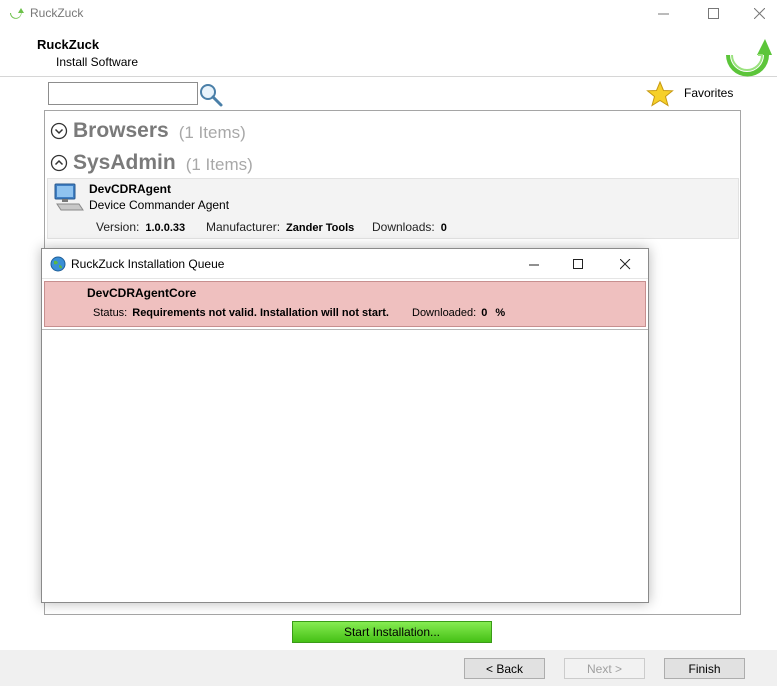 The height and width of the screenshot is (686, 777). I want to click on maximize-button, so click(713, 13).